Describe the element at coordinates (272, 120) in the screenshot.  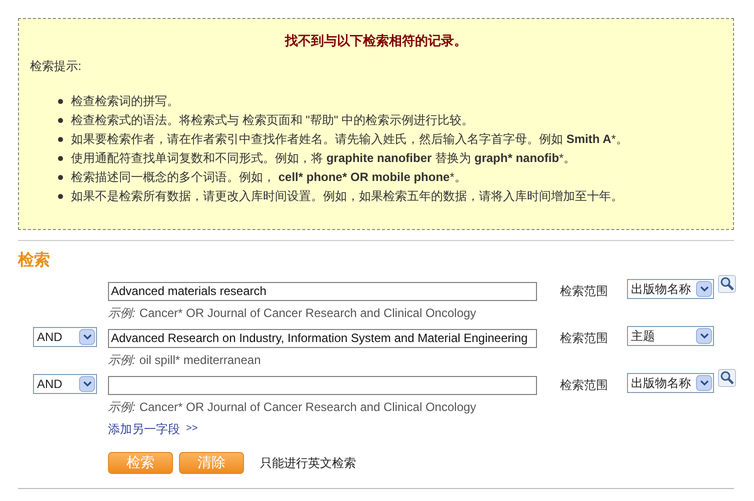
I see `tip-text: 检查检索式的语法。将检索式与 检索页面和 "帮助" 中的检索示例进行比较。` at that location.